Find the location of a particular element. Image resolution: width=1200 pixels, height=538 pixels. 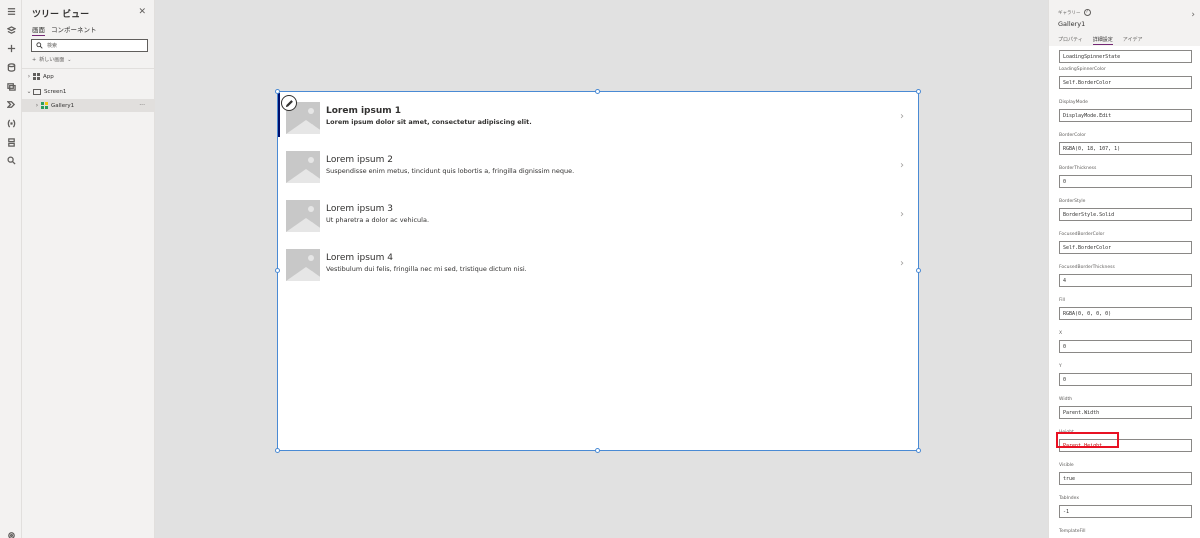

property-formula-input: BorderStyle.Solid is located at coordinates (1125, 214).